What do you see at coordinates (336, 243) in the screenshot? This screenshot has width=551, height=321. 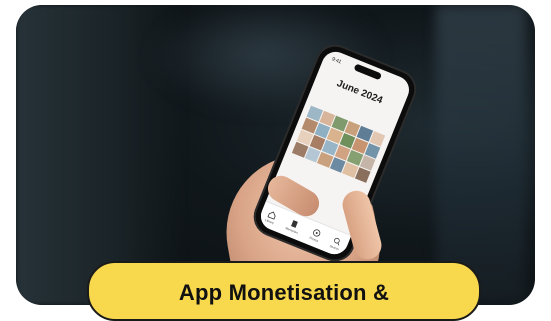 I see `tab-search: Search` at bounding box center [336, 243].